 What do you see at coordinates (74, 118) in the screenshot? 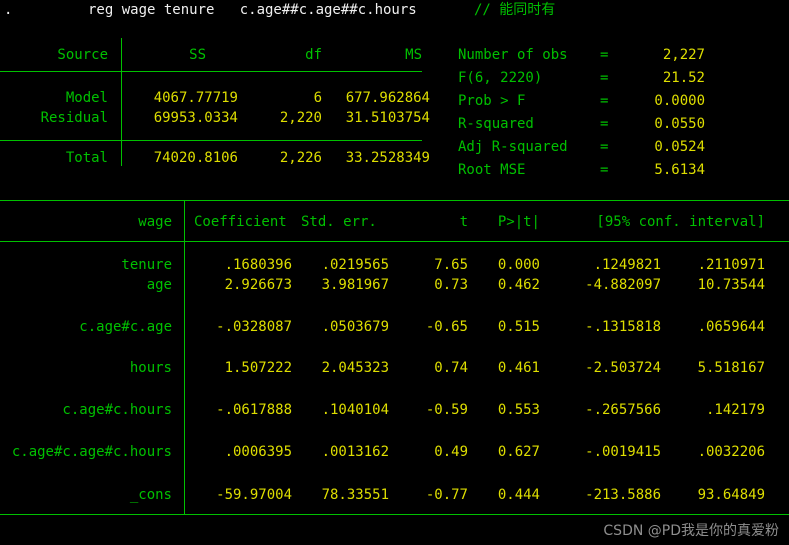
I see `anova-row-label: Residual` at bounding box center [74, 118].